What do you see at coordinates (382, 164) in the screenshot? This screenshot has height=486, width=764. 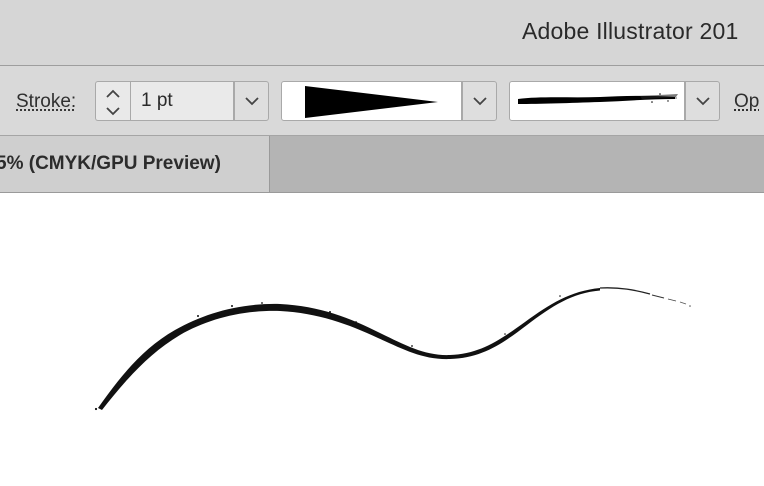 I see `document-tab-bar: 5% (CMYK/GPU Preview)` at bounding box center [382, 164].